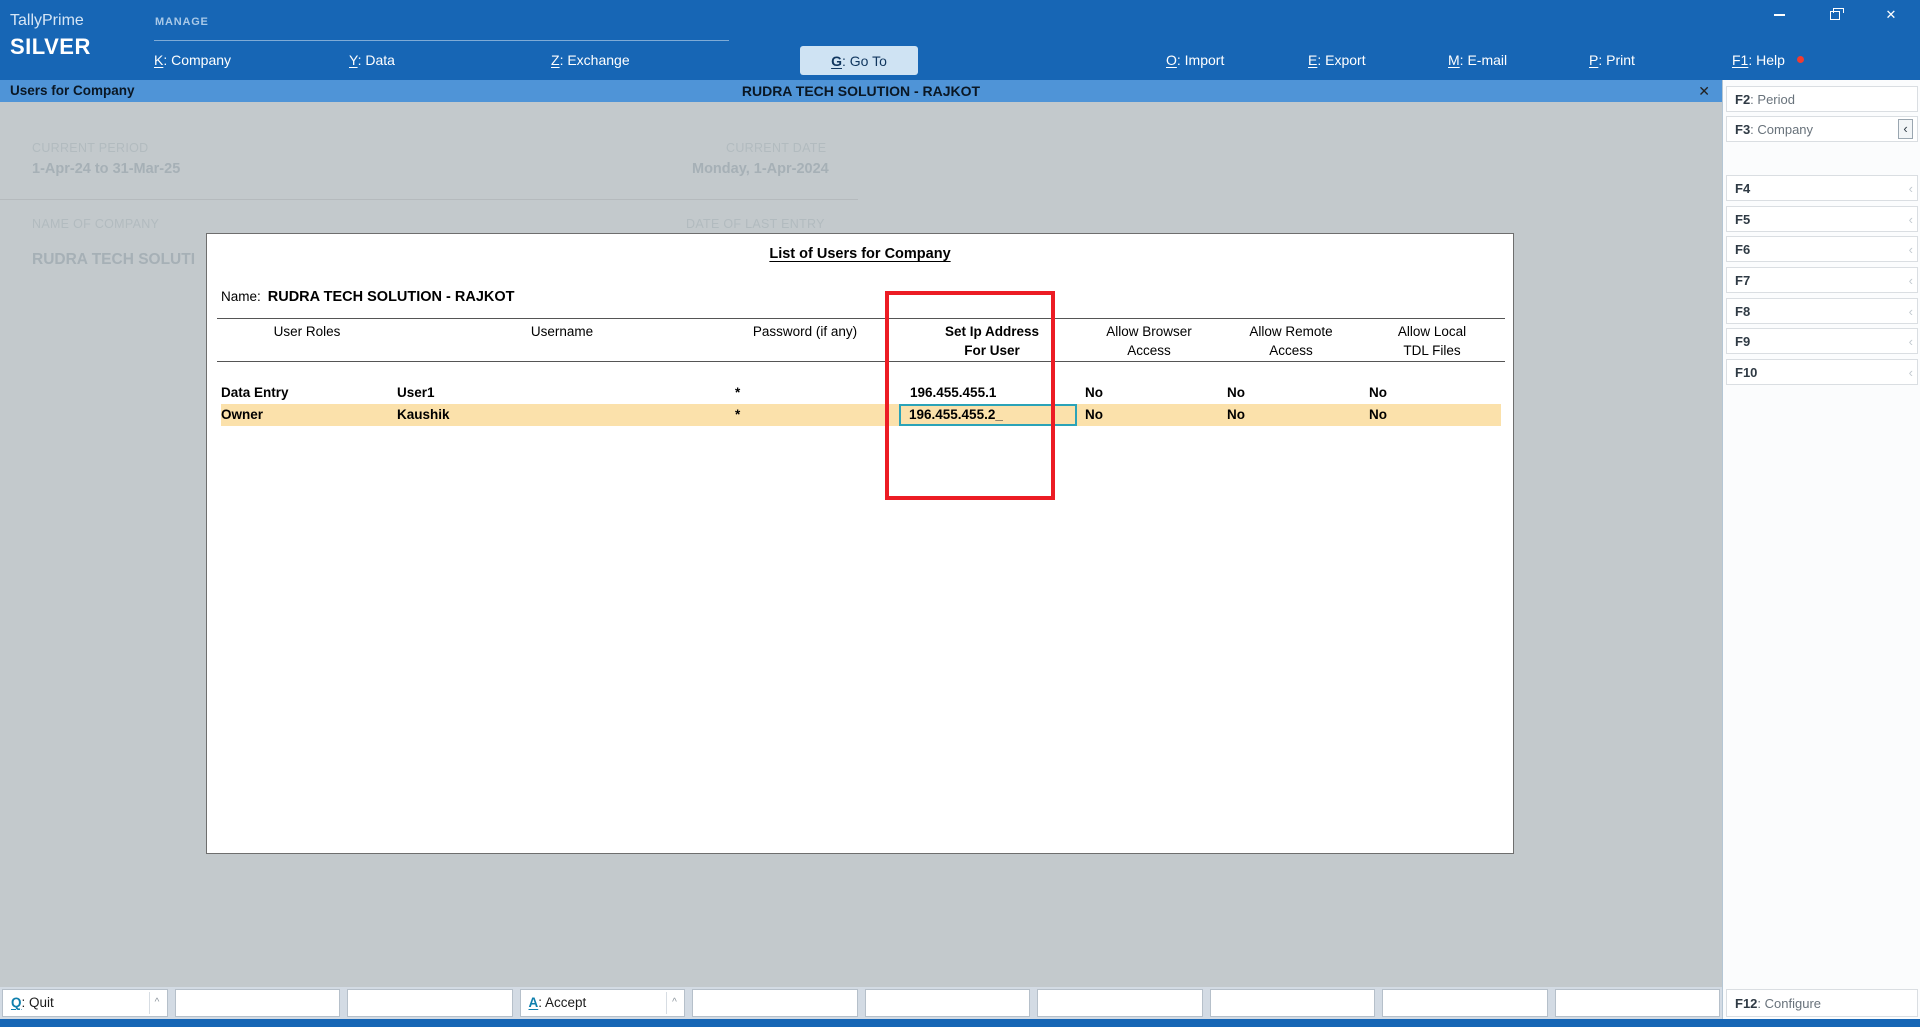 The image size is (1920, 1027). I want to click on sidebar-item-f10: F10 ‹, so click(1822, 372).